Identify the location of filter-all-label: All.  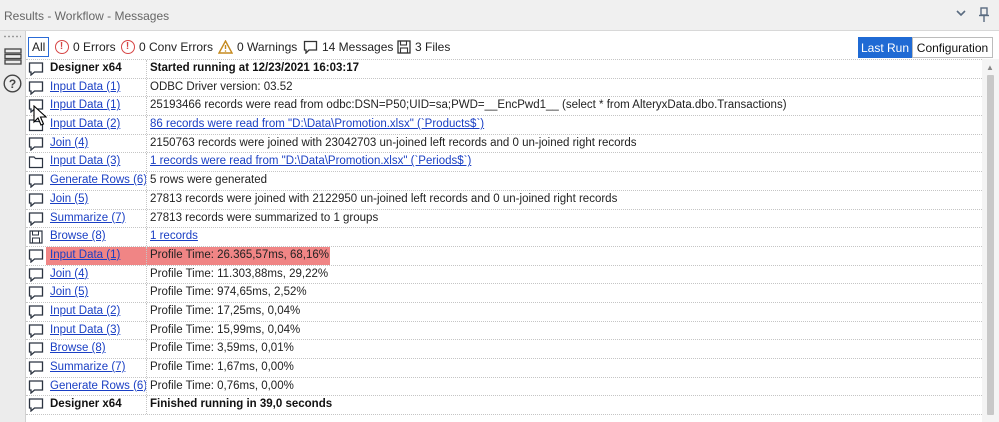
(39, 47).